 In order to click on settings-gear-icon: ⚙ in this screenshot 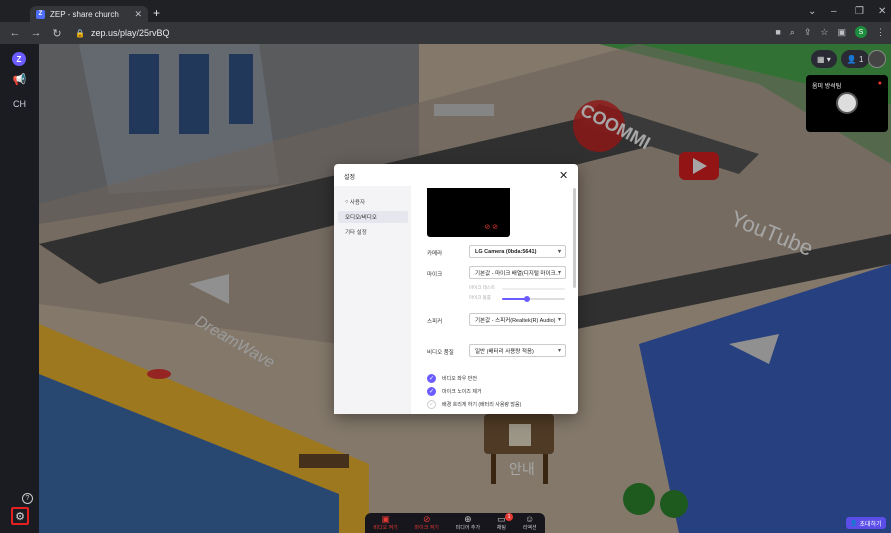, I will do `click(20, 516)`.